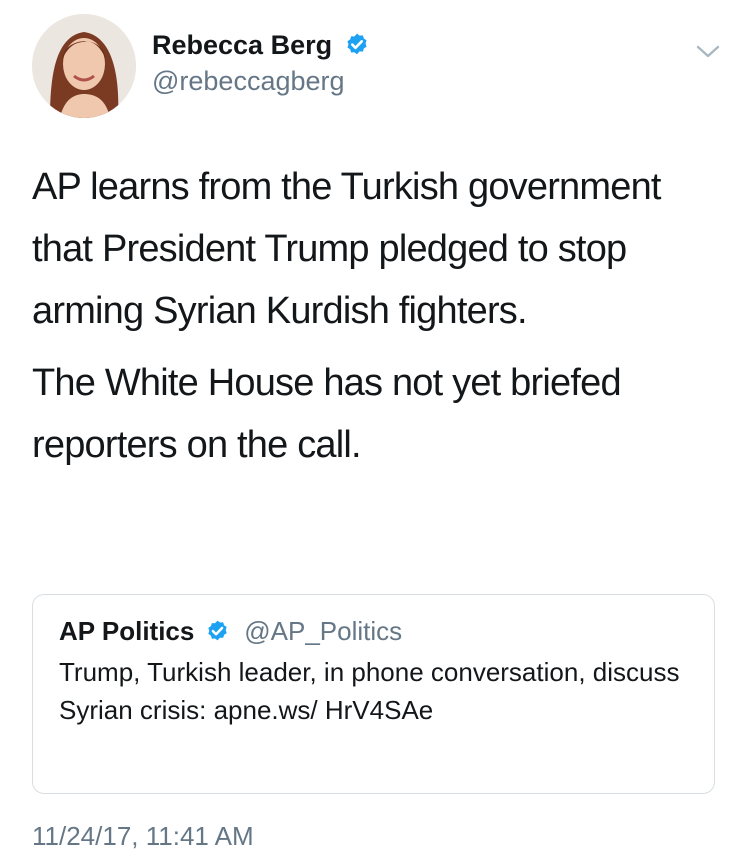 The height and width of the screenshot is (867, 750). I want to click on tweet-timestamp: 11/24/17, 11:41 AM, so click(143, 836).